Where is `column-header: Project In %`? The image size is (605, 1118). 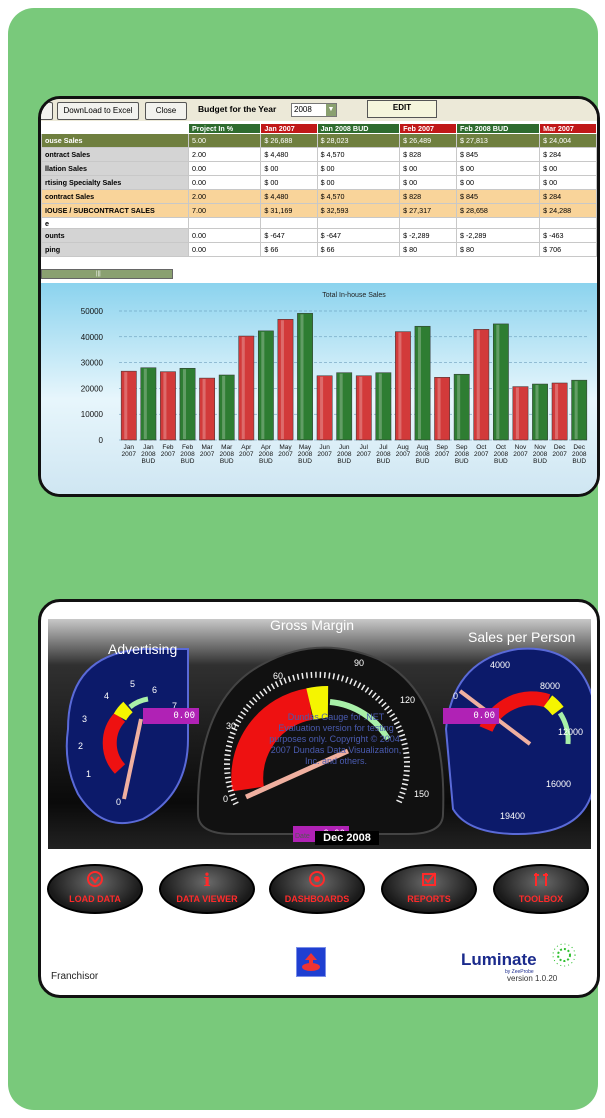 column-header: Project In % is located at coordinates (224, 128).